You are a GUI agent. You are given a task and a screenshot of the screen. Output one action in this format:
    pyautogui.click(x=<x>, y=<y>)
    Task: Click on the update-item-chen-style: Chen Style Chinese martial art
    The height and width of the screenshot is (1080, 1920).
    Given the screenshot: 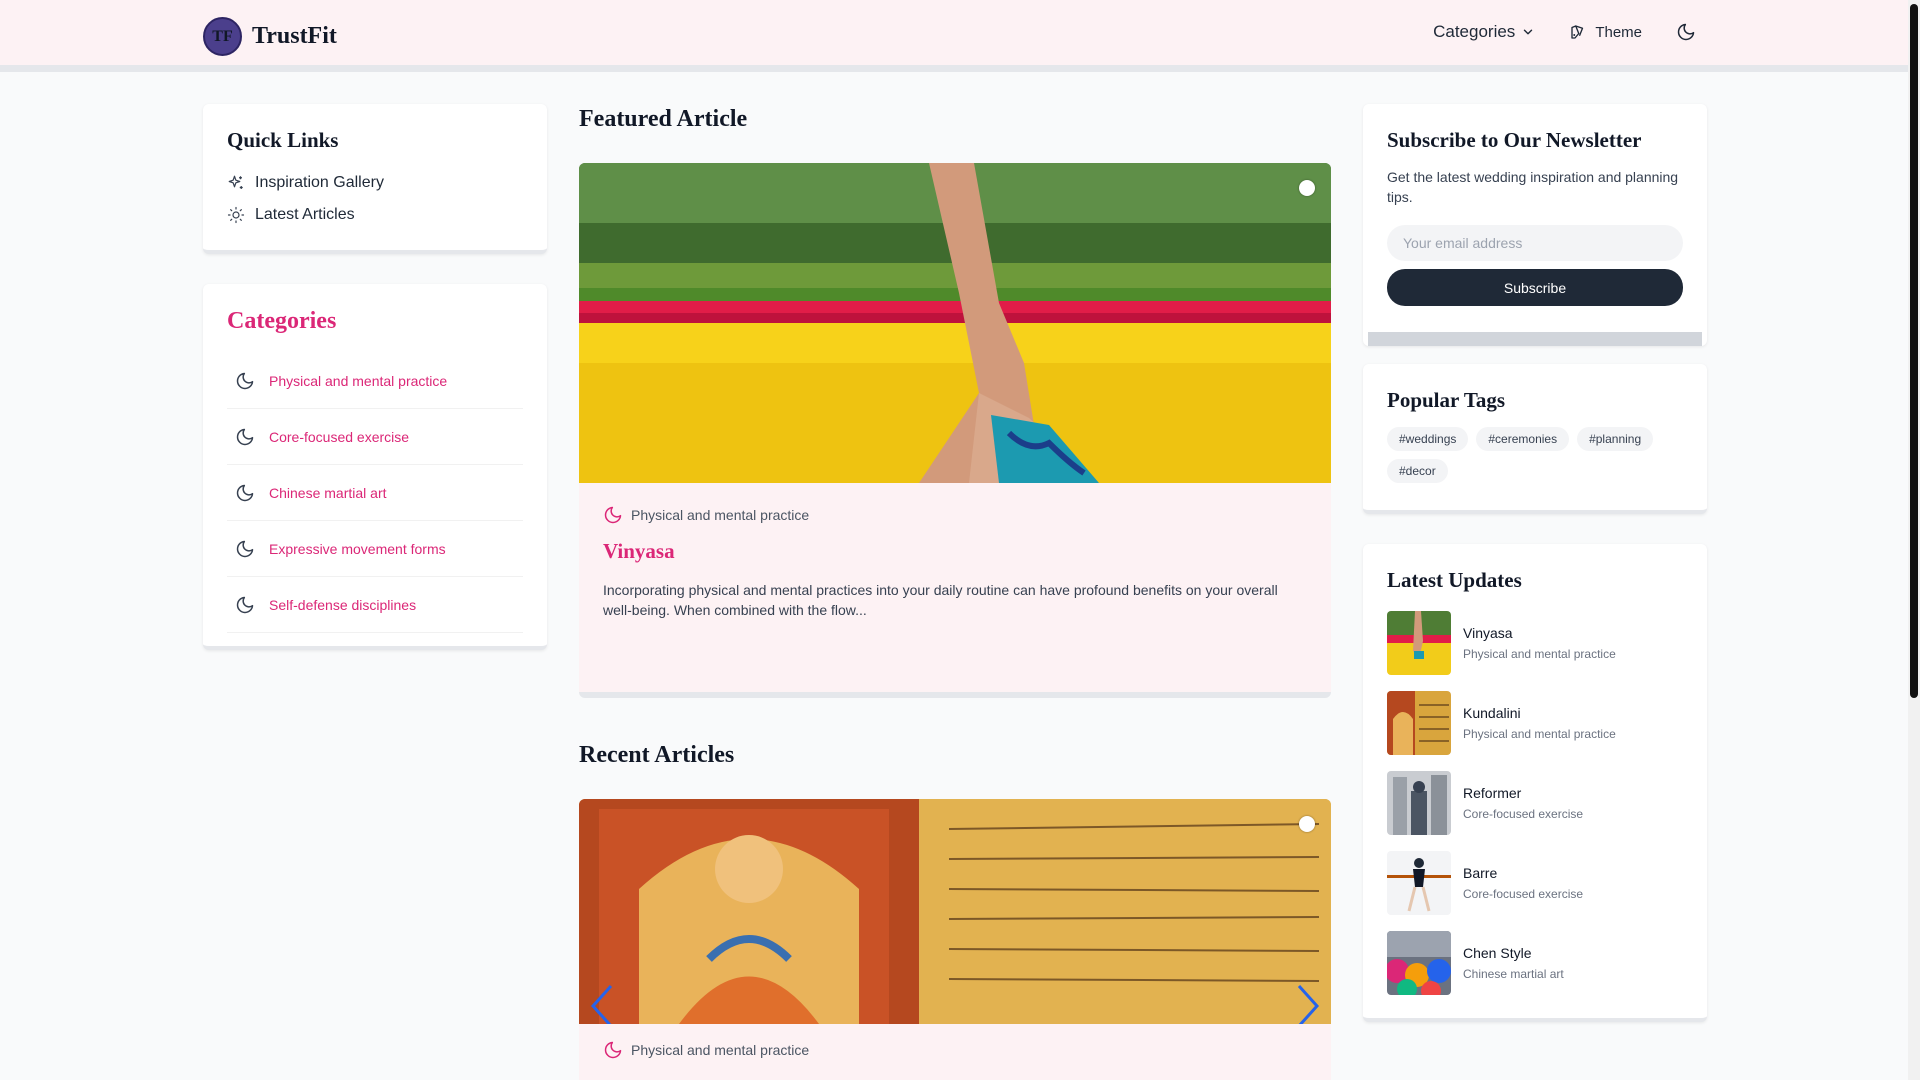 What is the action you would take?
    pyautogui.click(x=1535, y=963)
    